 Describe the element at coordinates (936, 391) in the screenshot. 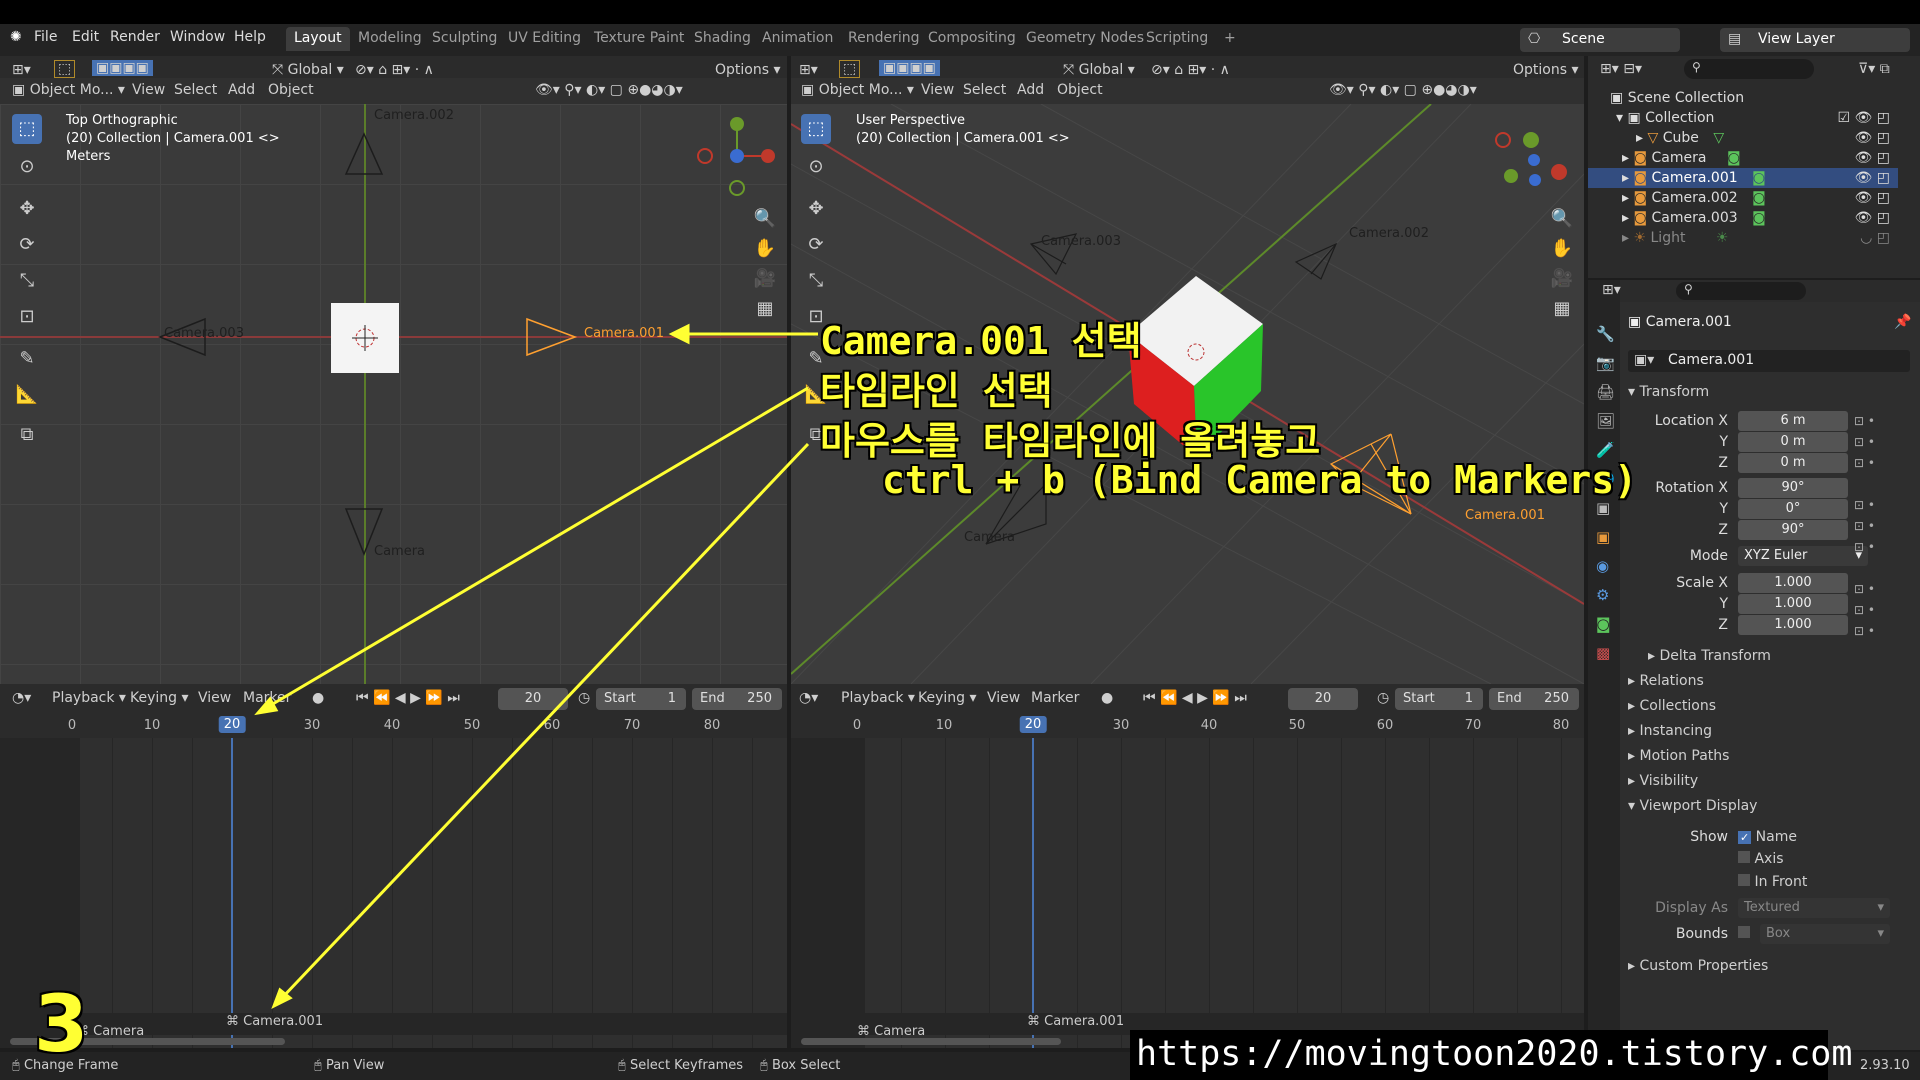

I see `annotation-line-2: 타임라인 선택` at that location.